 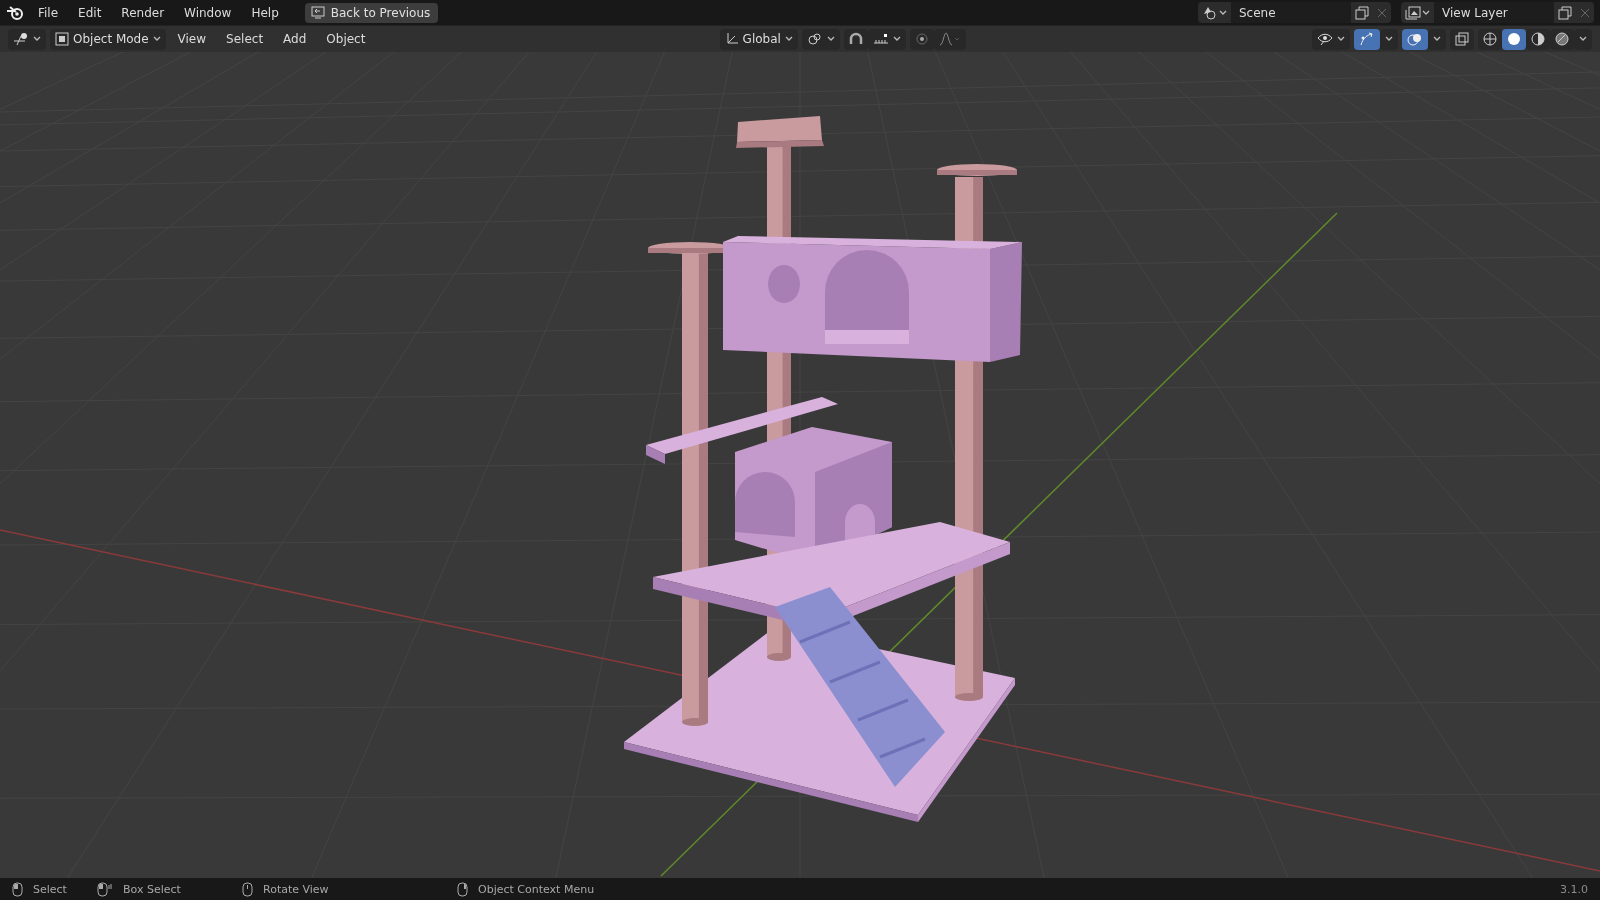 I want to click on shortcut-hint: Box Select, so click(x=152, y=889).